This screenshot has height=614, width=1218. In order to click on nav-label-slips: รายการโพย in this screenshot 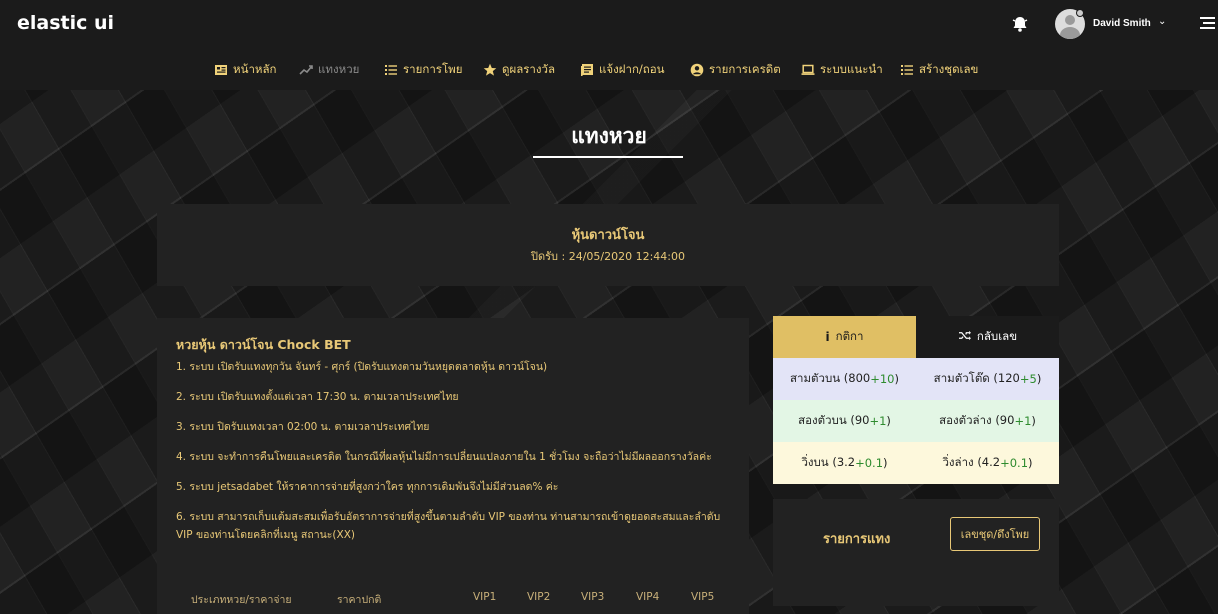, I will do `click(433, 69)`.